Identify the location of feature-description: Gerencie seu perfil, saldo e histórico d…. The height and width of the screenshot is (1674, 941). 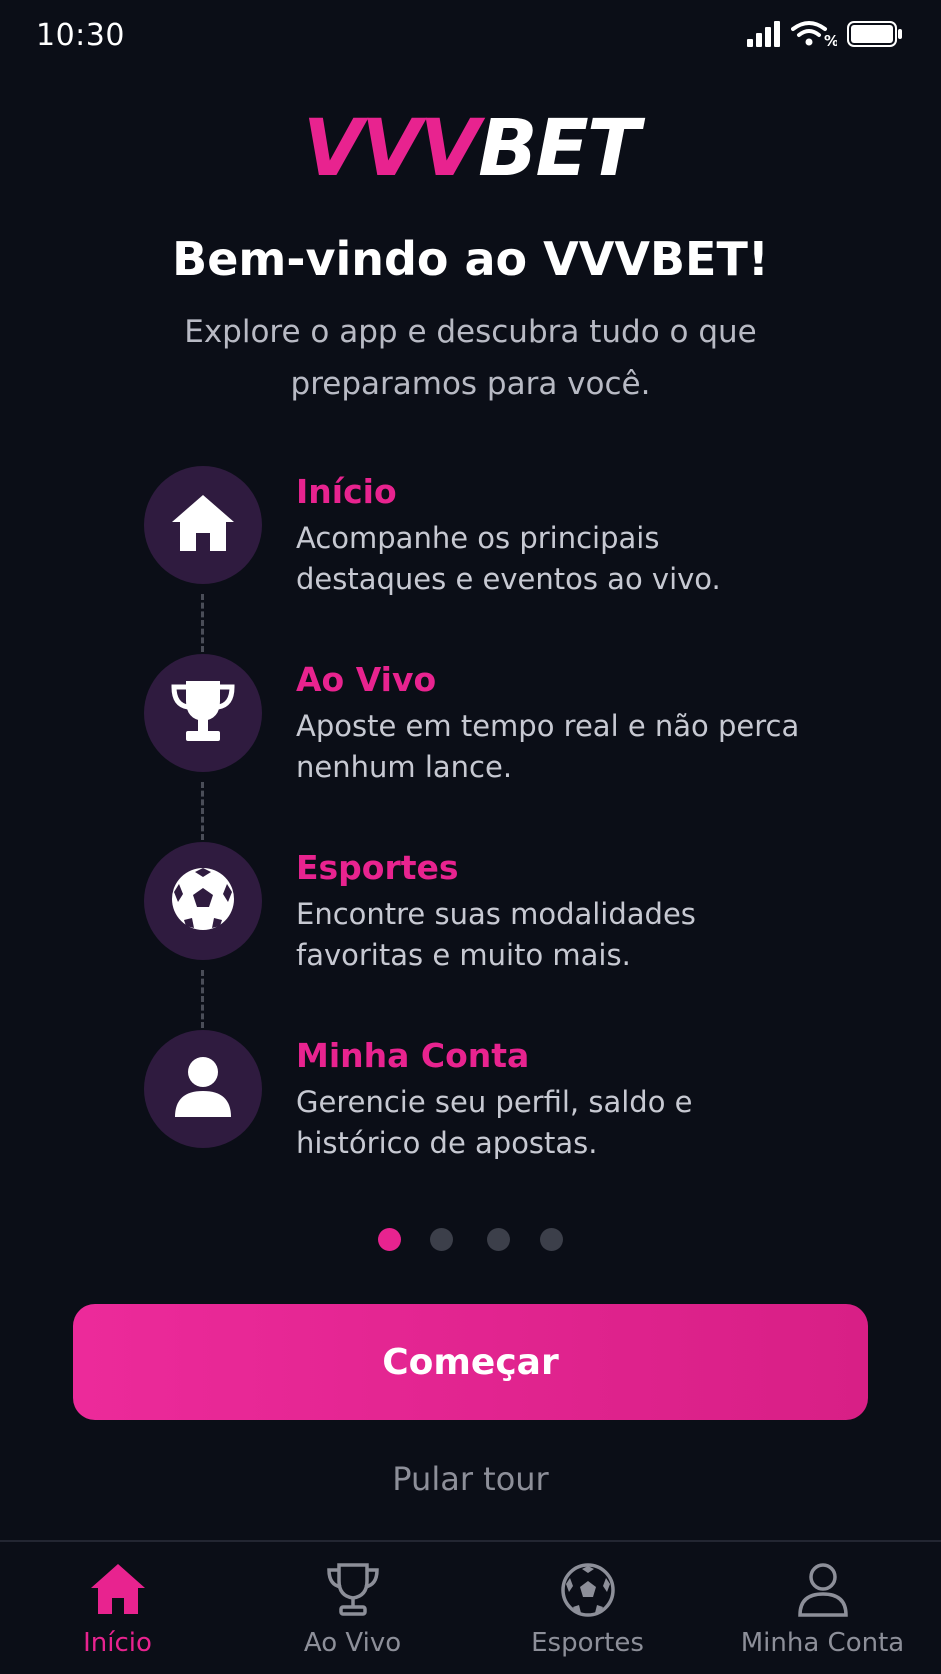
(494, 1122).